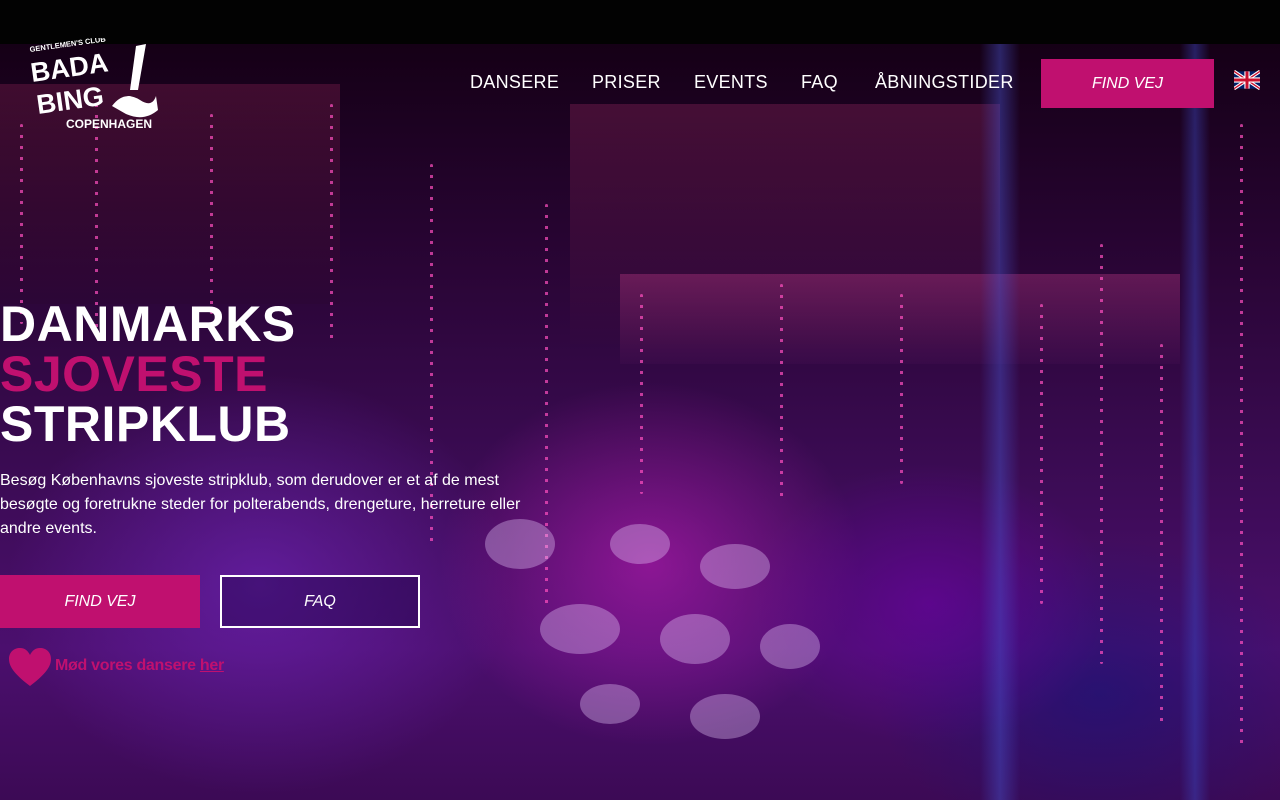  I want to click on nav-item-abningstider: ÅBNINGSTIDER, so click(944, 82).